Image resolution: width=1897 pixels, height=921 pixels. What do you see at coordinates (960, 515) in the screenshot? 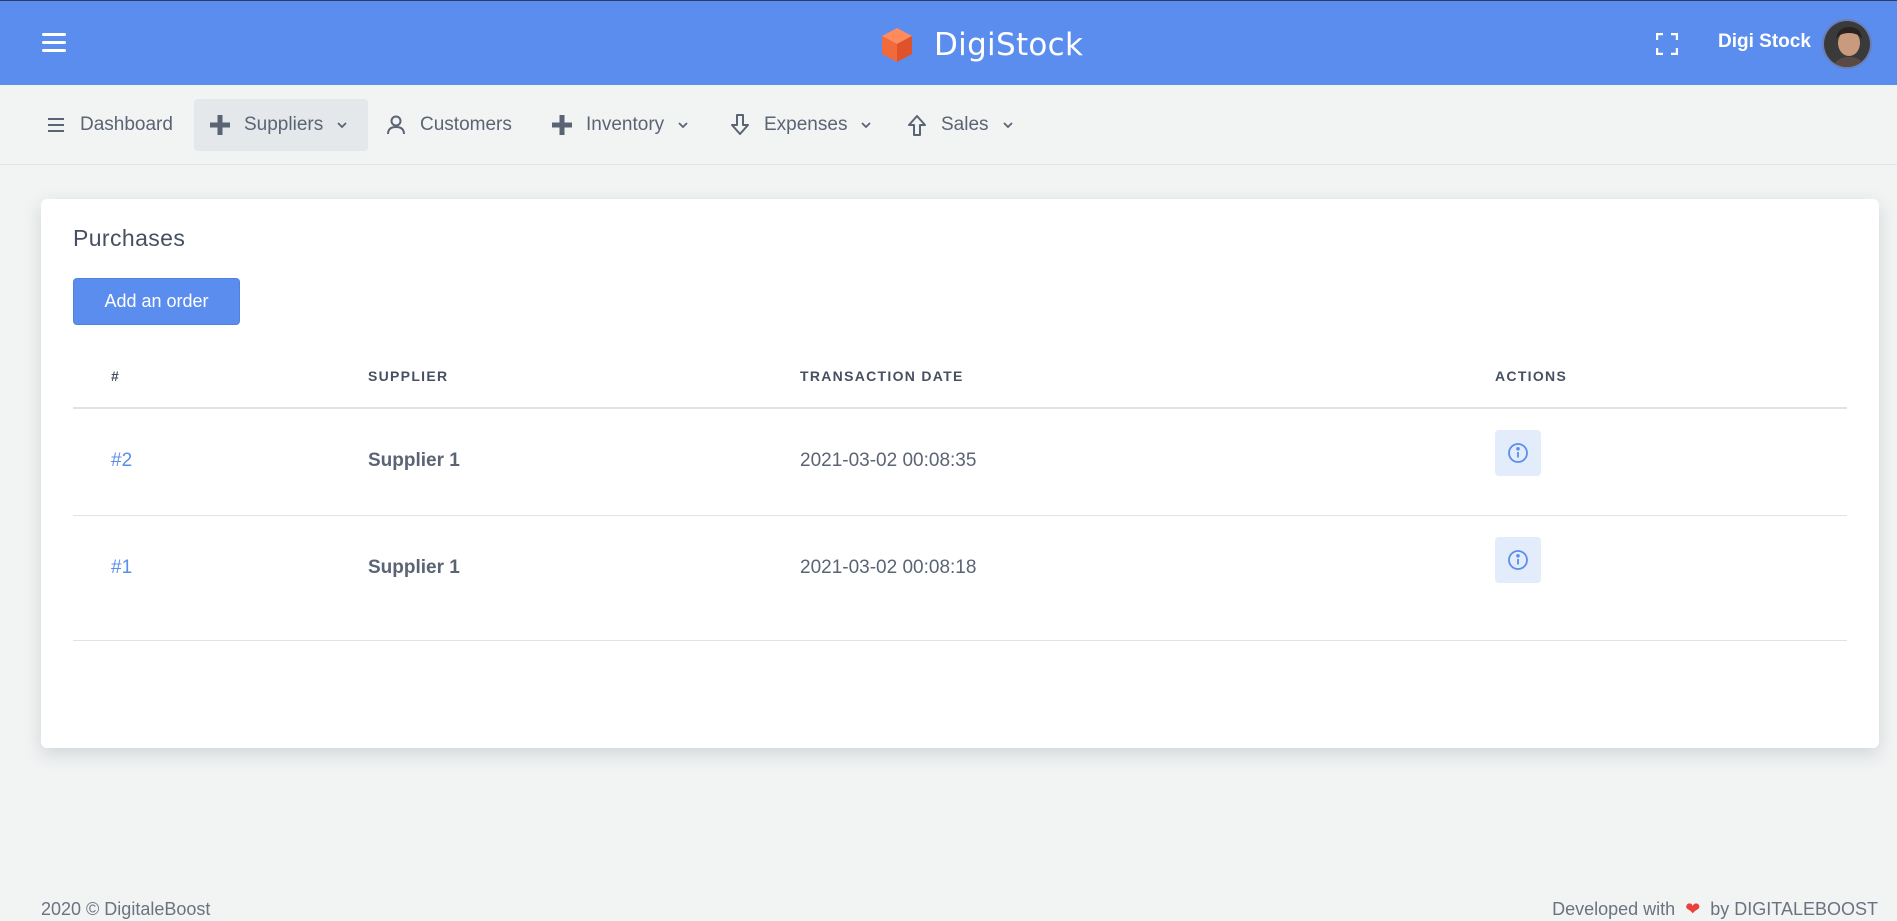
I see `row-divider` at bounding box center [960, 515].